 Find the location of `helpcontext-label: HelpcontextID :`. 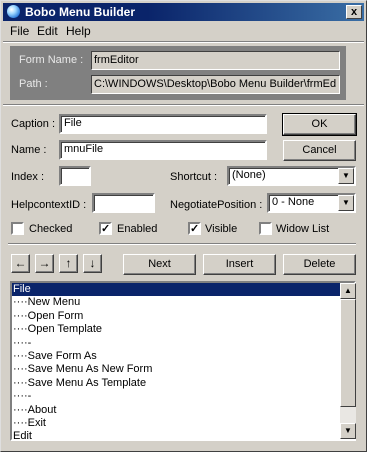

helpcontext-label: HelpcontextID : is located at coordinates (49, 205).